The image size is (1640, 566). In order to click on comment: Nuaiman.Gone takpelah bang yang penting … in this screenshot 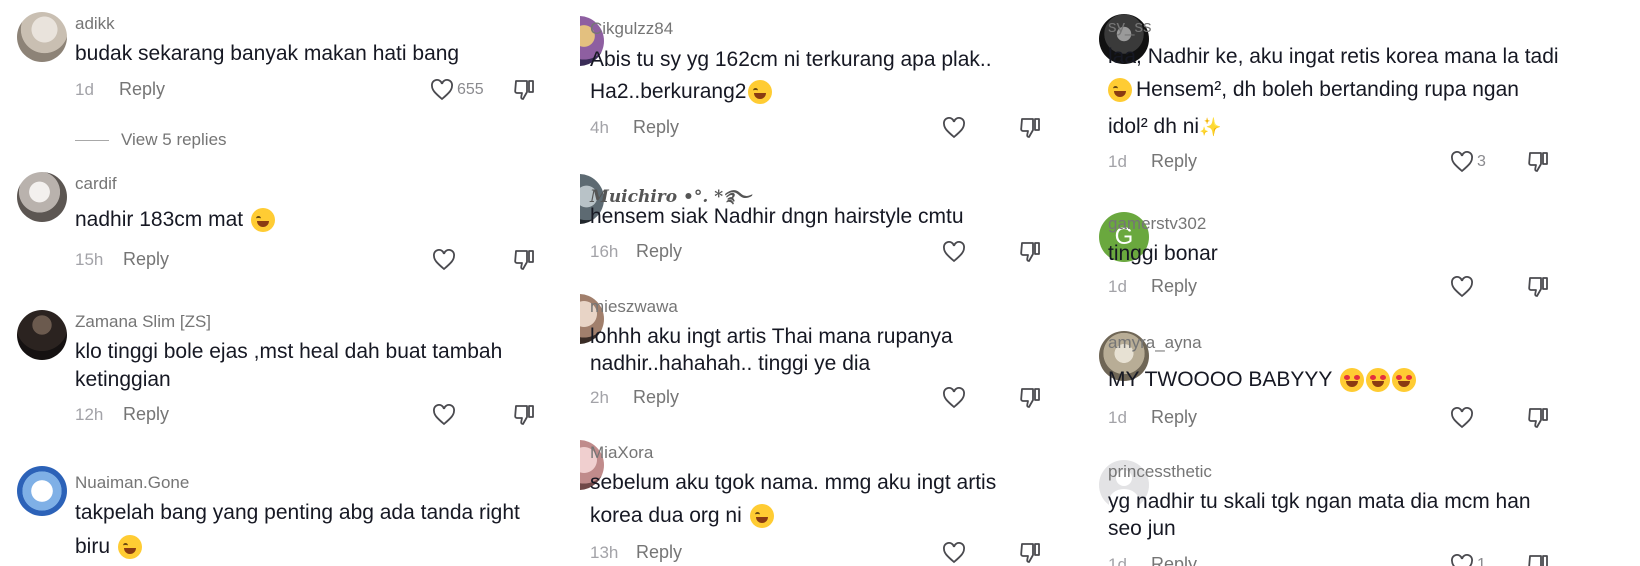, I will do `click(287, 516)`.